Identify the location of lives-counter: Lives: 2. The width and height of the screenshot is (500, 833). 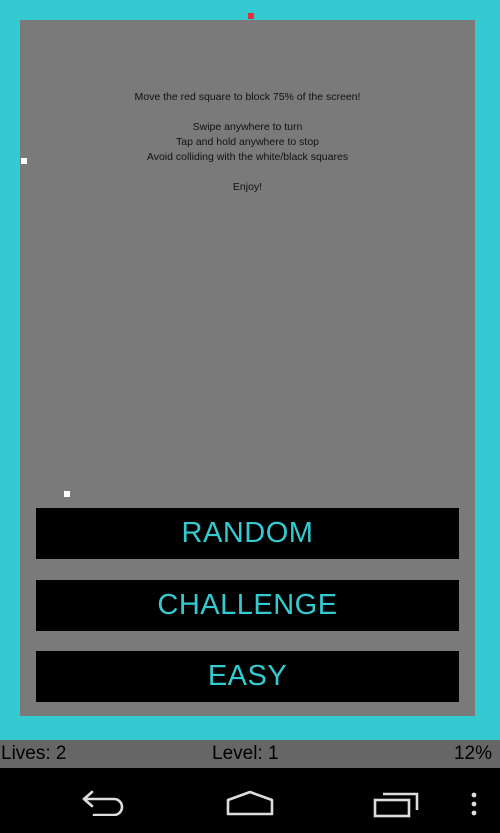
(34, 753).